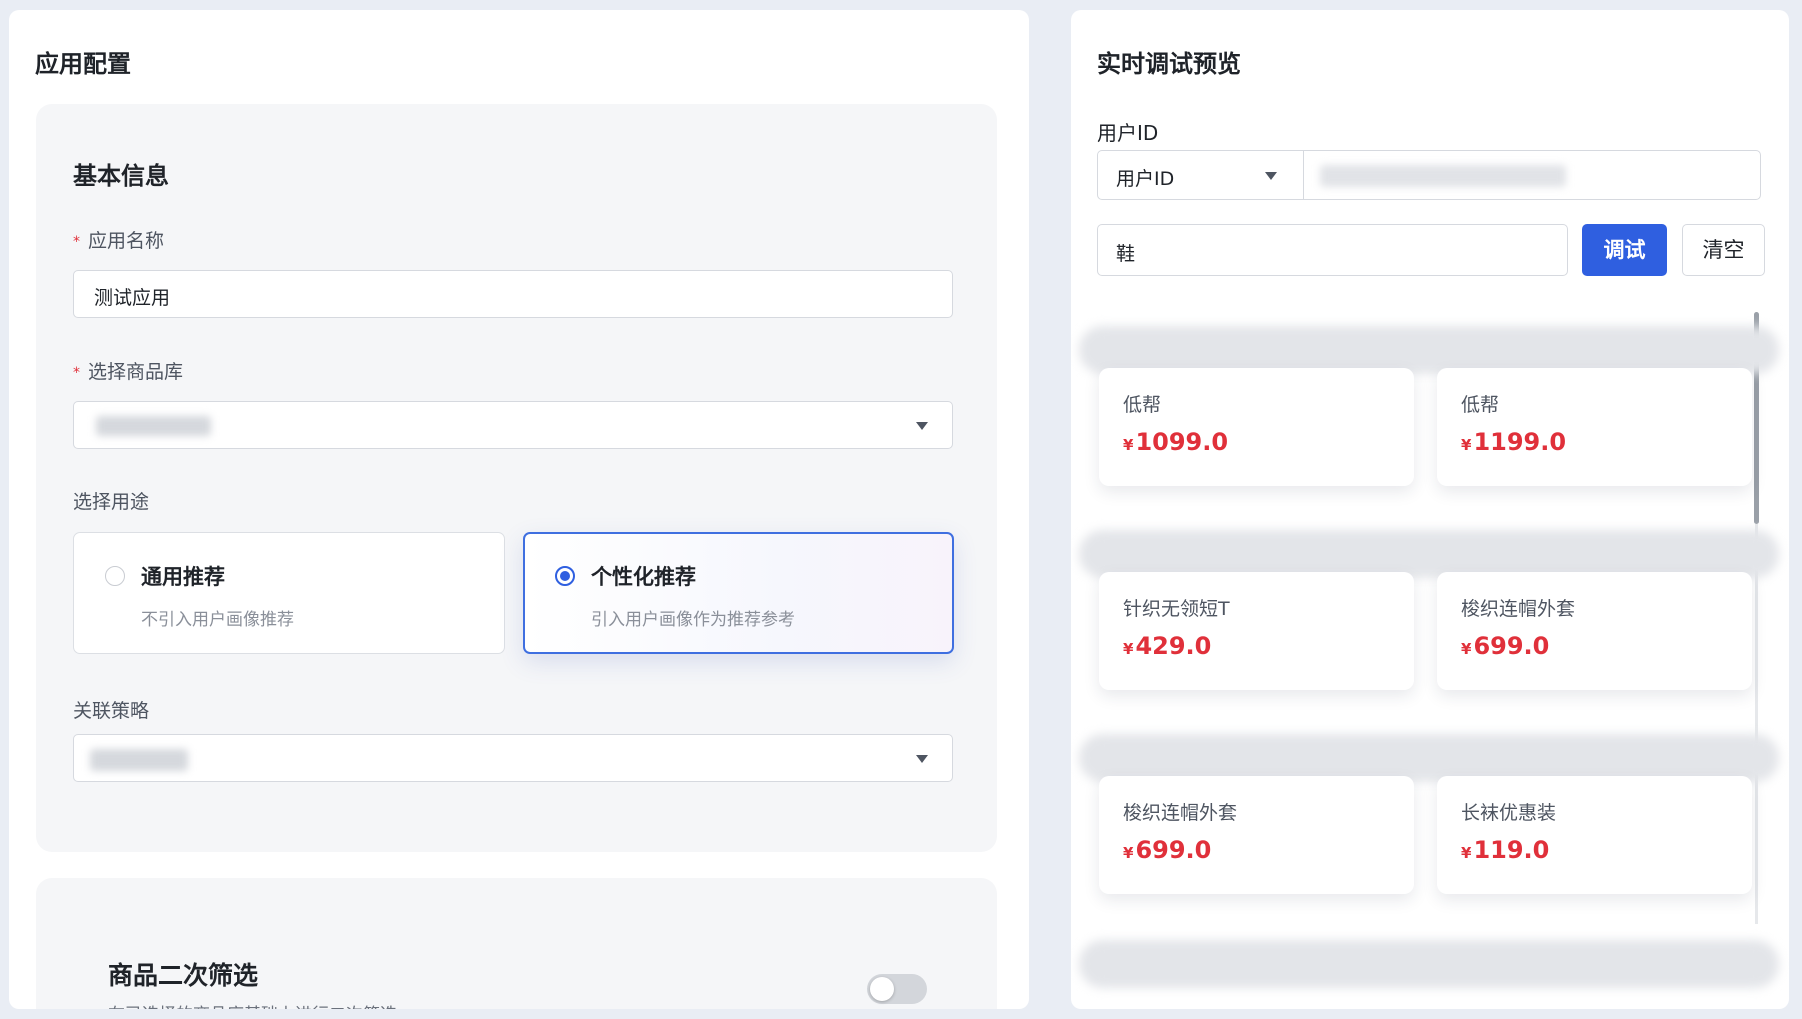  What do you see at coordinates (111, 711) in the screenshot?
I see `strategy-label: 关联策略` at bounding box center [111, 711].